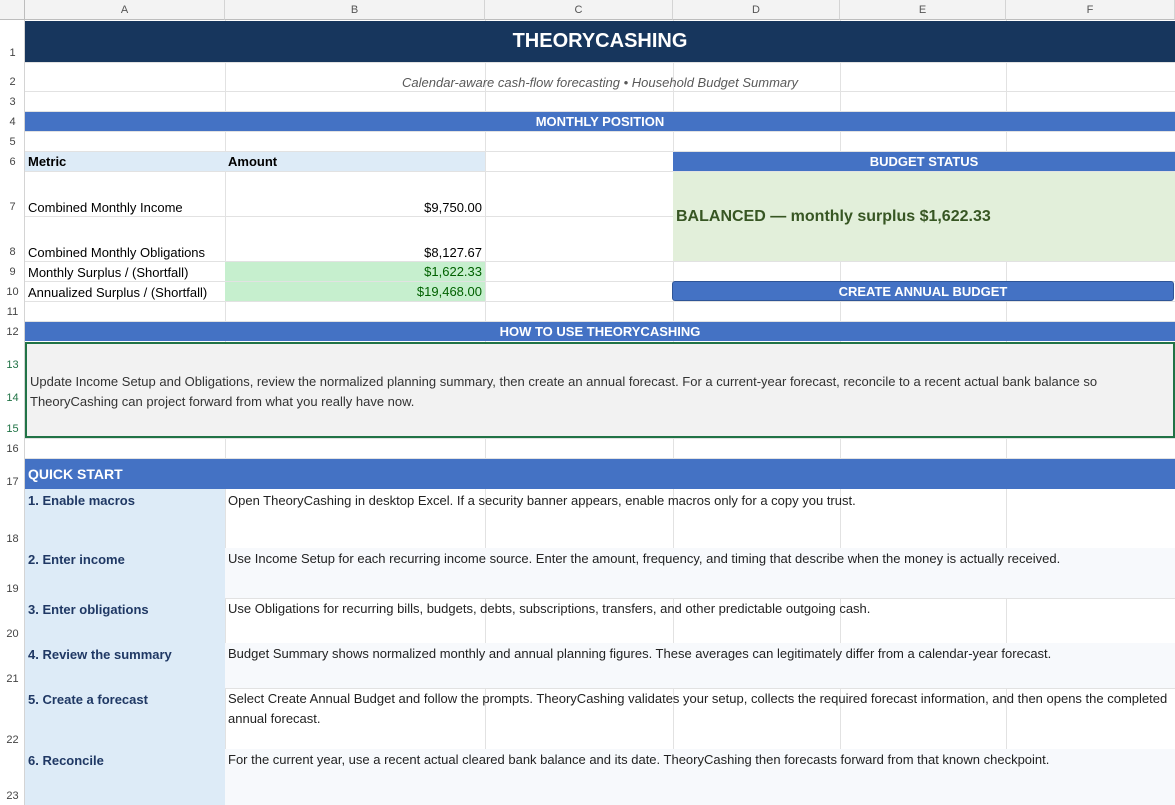  I want to click on quick-start-step-3: 3. Enter obligations, so click(125, 620).